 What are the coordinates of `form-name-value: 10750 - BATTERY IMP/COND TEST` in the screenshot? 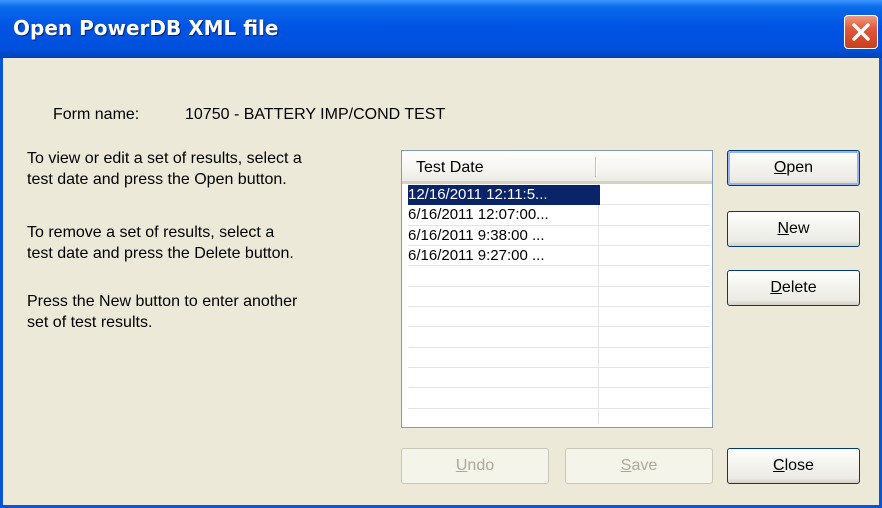 It's located at (315, 114).